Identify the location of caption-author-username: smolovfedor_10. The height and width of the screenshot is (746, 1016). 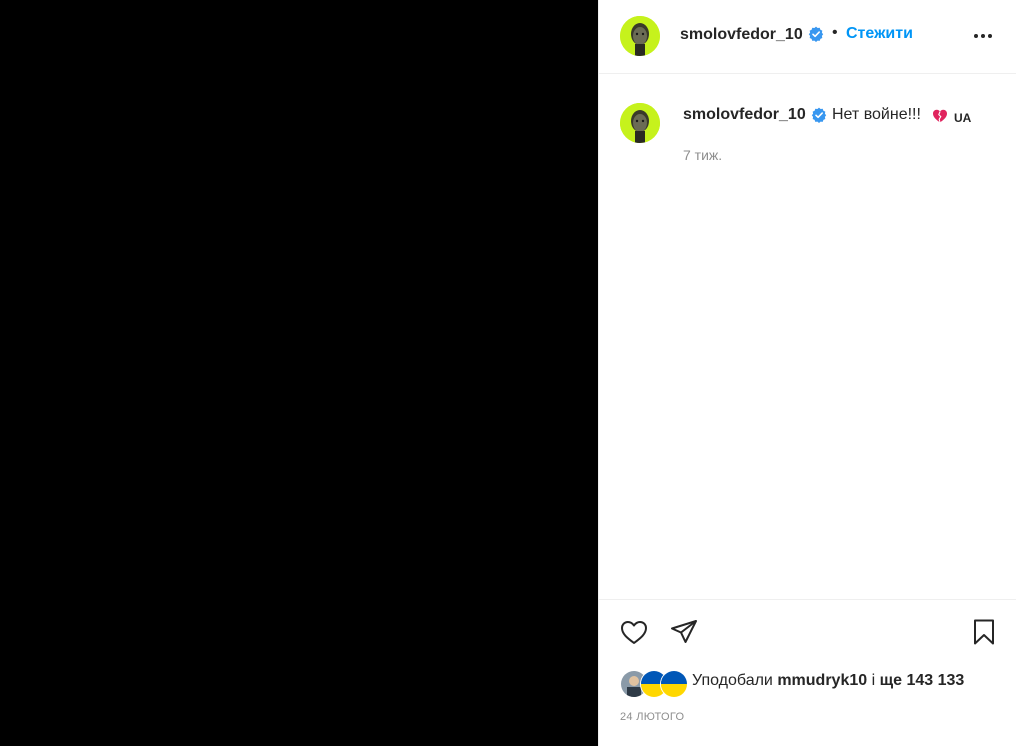
(744, 115).